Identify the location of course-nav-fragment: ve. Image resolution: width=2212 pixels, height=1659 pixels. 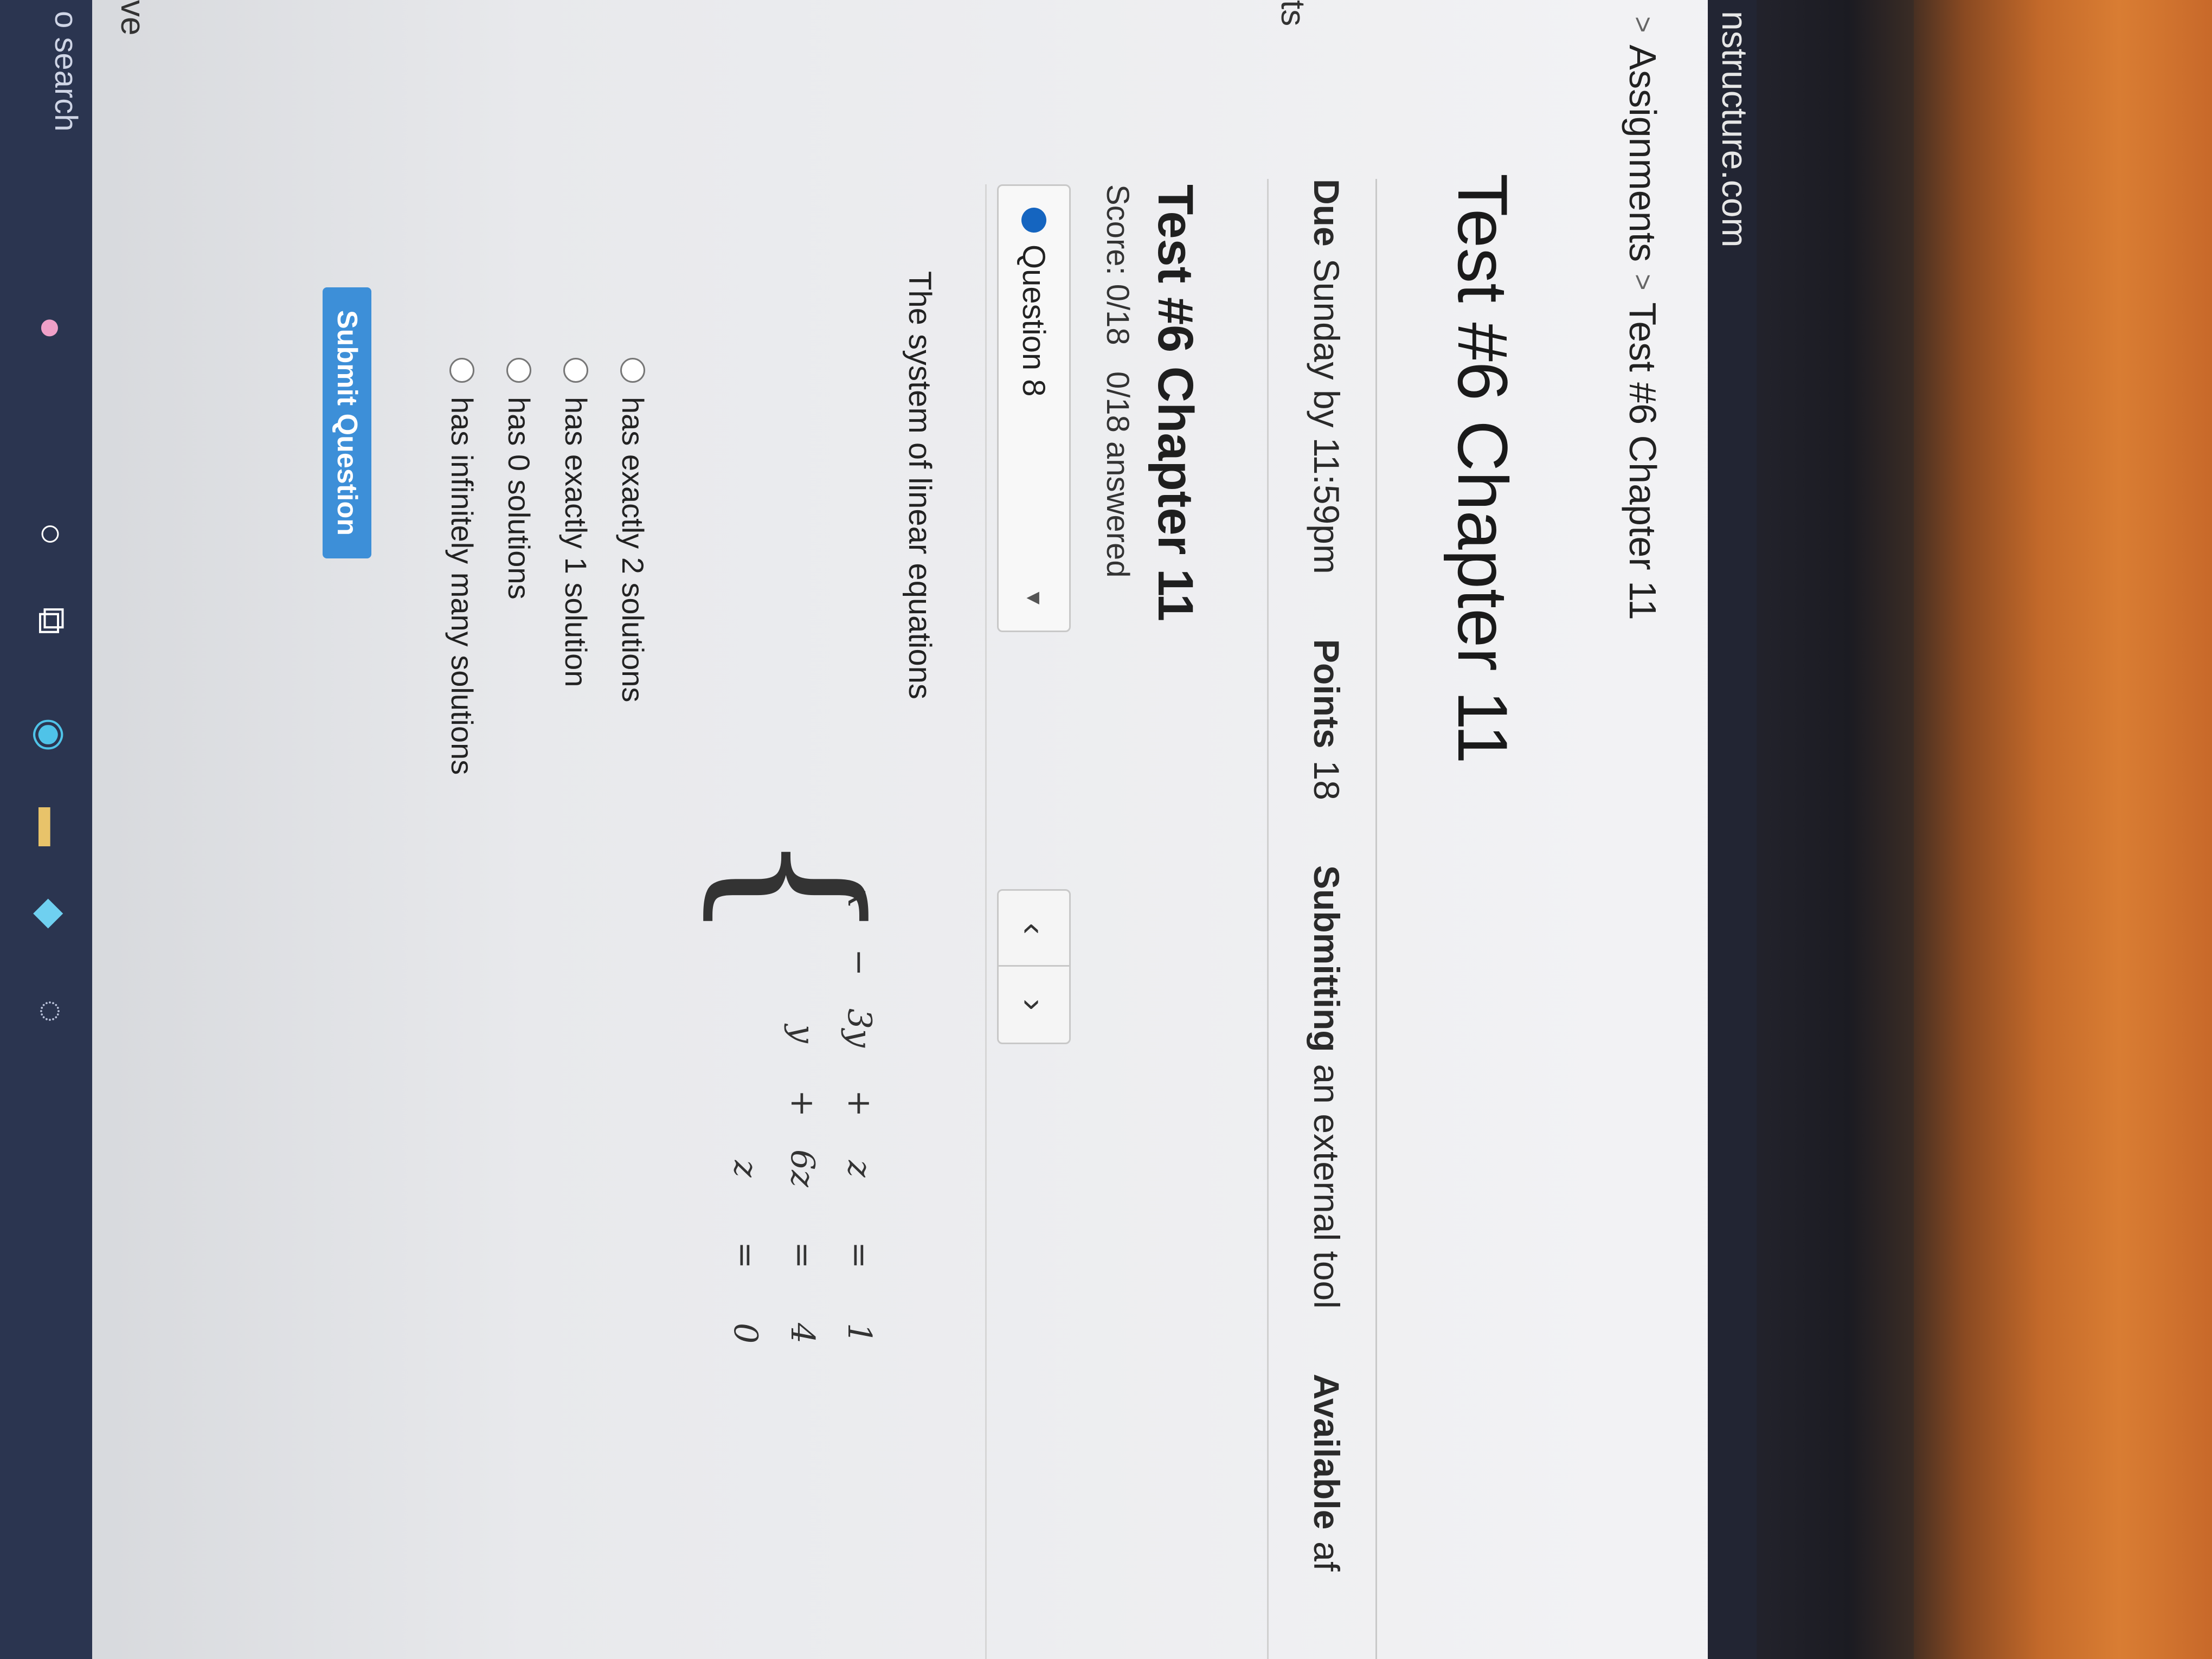
(132, 17).